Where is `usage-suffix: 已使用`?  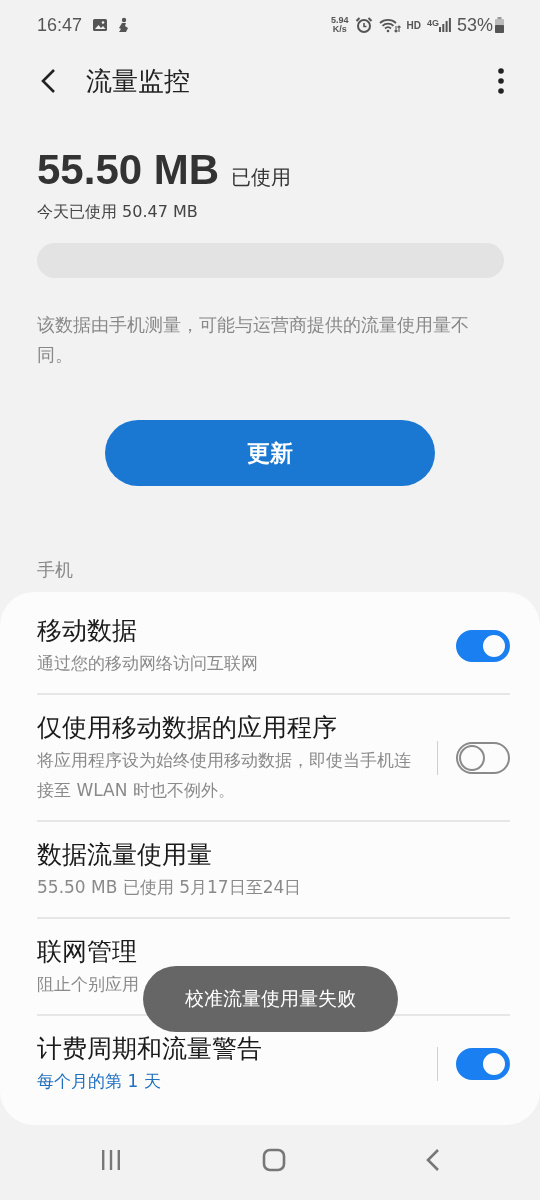
usage-suffix: 已使用 is located at coordinates (261, 177).